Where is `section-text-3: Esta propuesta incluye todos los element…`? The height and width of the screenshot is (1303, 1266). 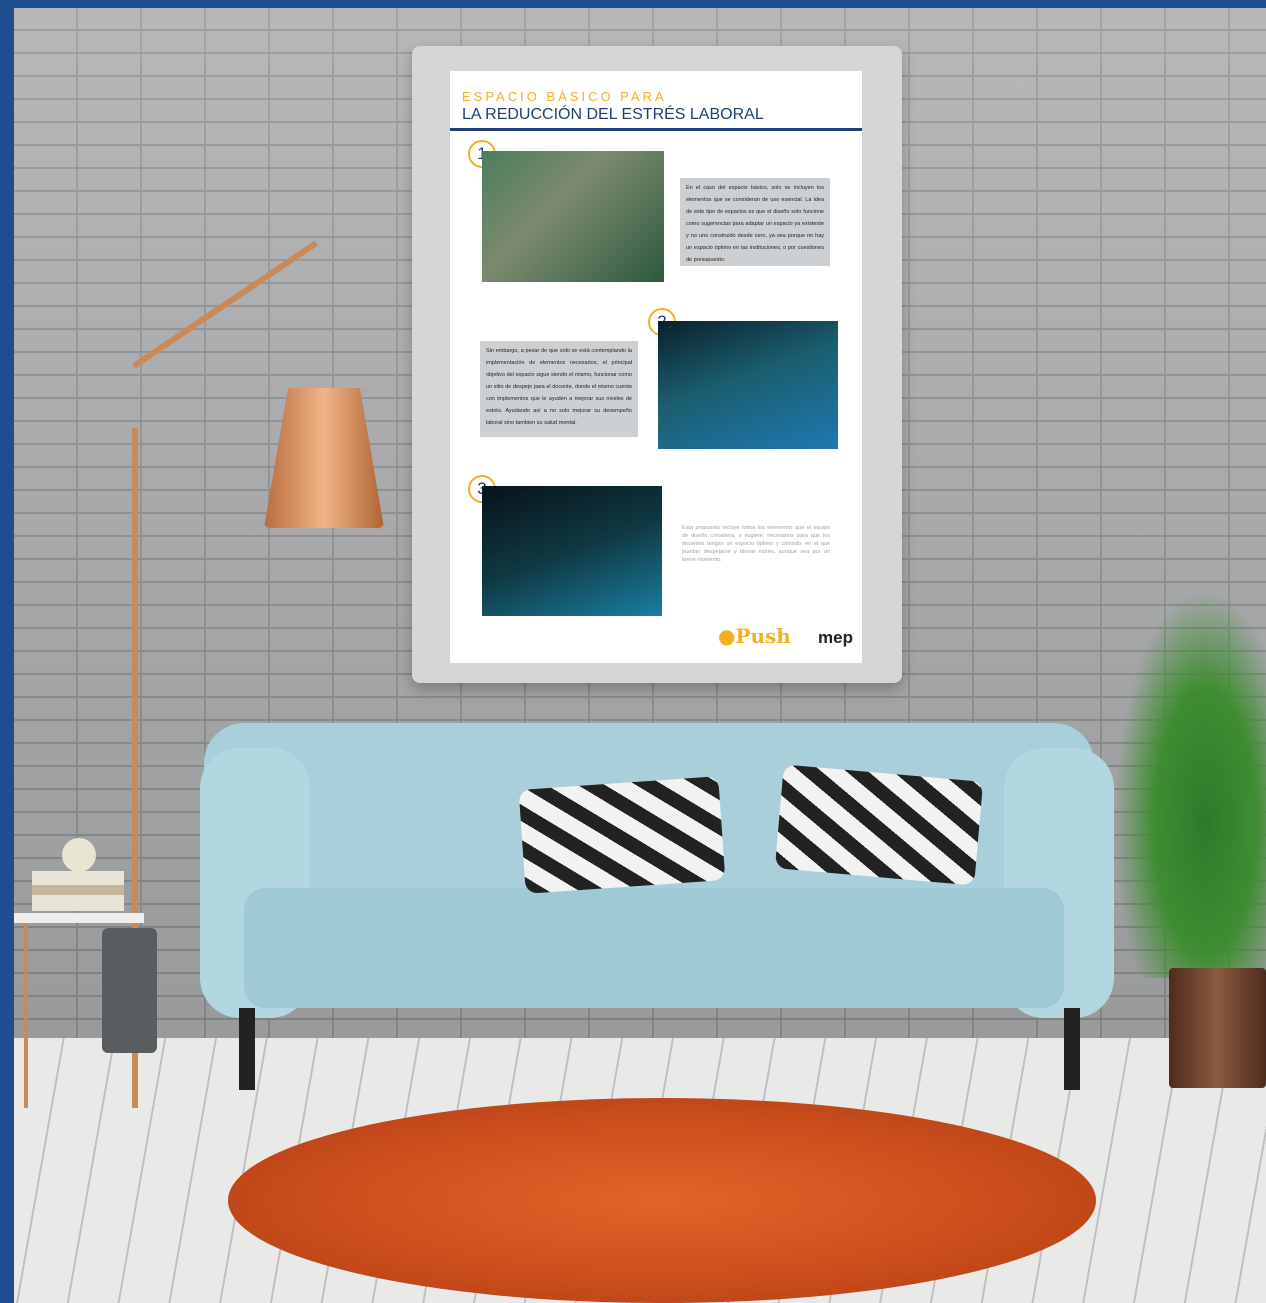 section-text-3: Esta propuesta incluye todos los element… is located at coordinates (756, 544).